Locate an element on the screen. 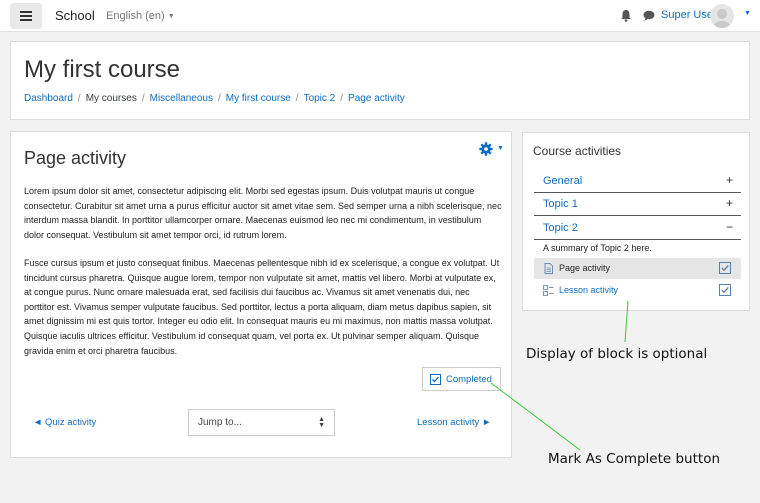 The height and width of the screenshot is (503, 760). button-annotation: Mark As Complete button is located at coordinates (634, 459).